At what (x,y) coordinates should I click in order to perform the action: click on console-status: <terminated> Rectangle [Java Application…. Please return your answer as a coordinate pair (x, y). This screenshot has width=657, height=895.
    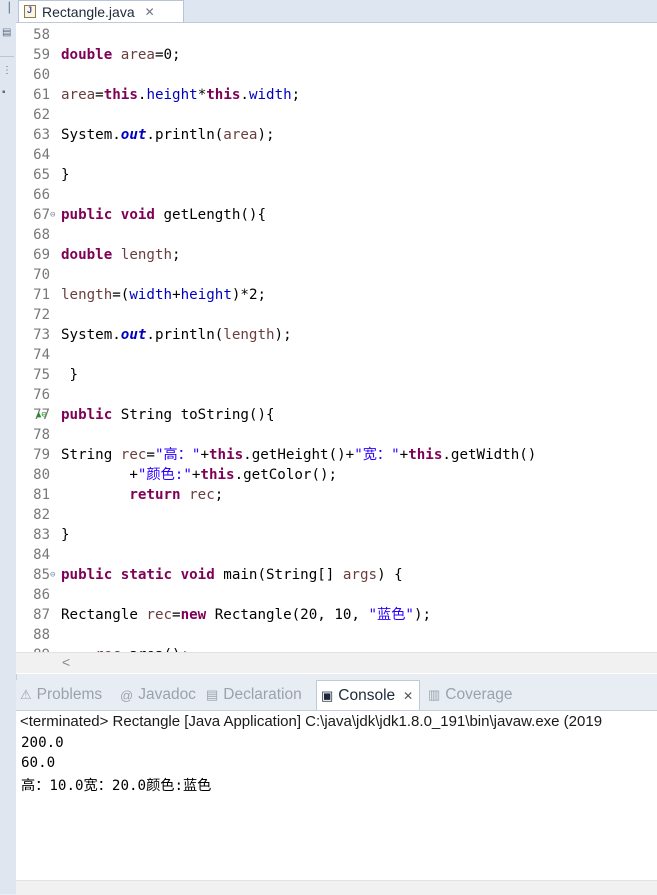
    Looking at the image, I should click on (311, 721).